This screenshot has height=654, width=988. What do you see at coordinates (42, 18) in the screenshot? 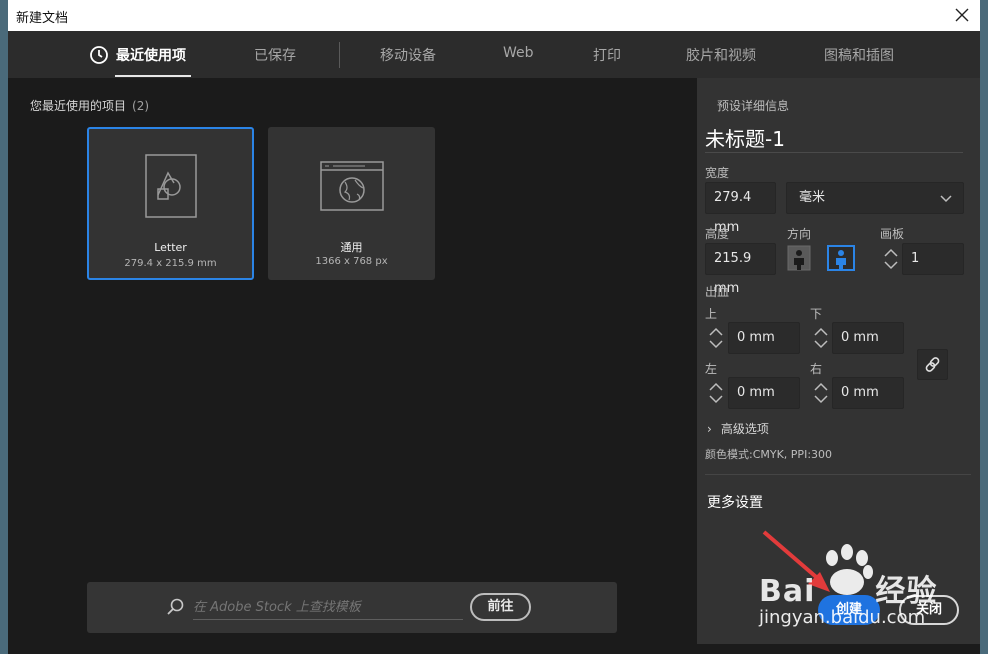
I see `window-title: 新建文档` at bounding box center [42, 18].